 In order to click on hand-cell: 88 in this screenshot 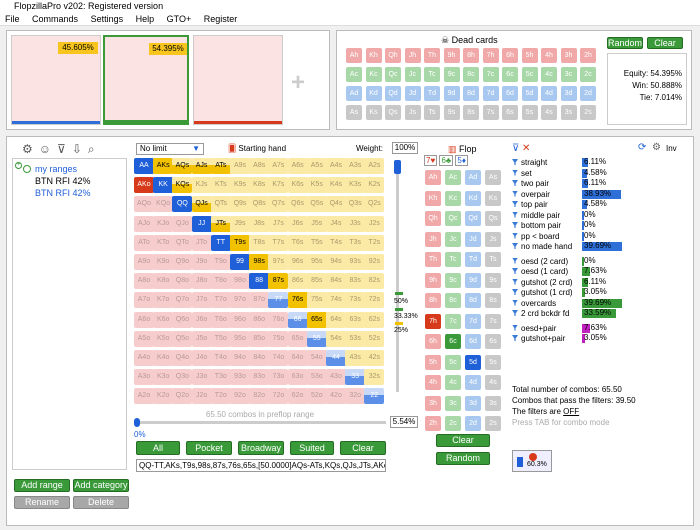, I will do `click(259, 281)`.